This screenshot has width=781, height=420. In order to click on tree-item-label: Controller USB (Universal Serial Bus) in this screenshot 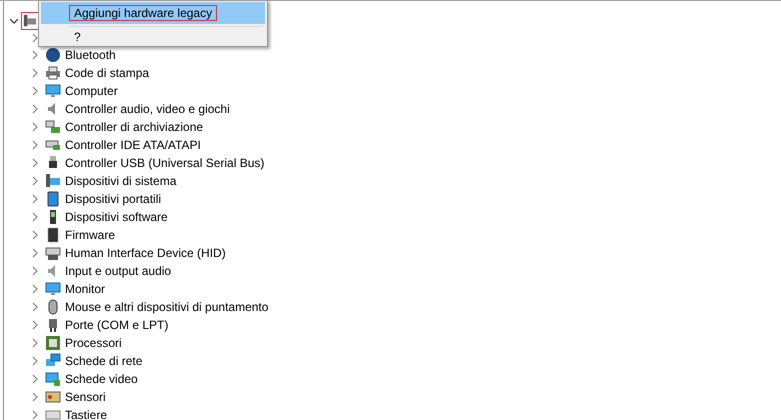, I will do `click(164, 163)`.